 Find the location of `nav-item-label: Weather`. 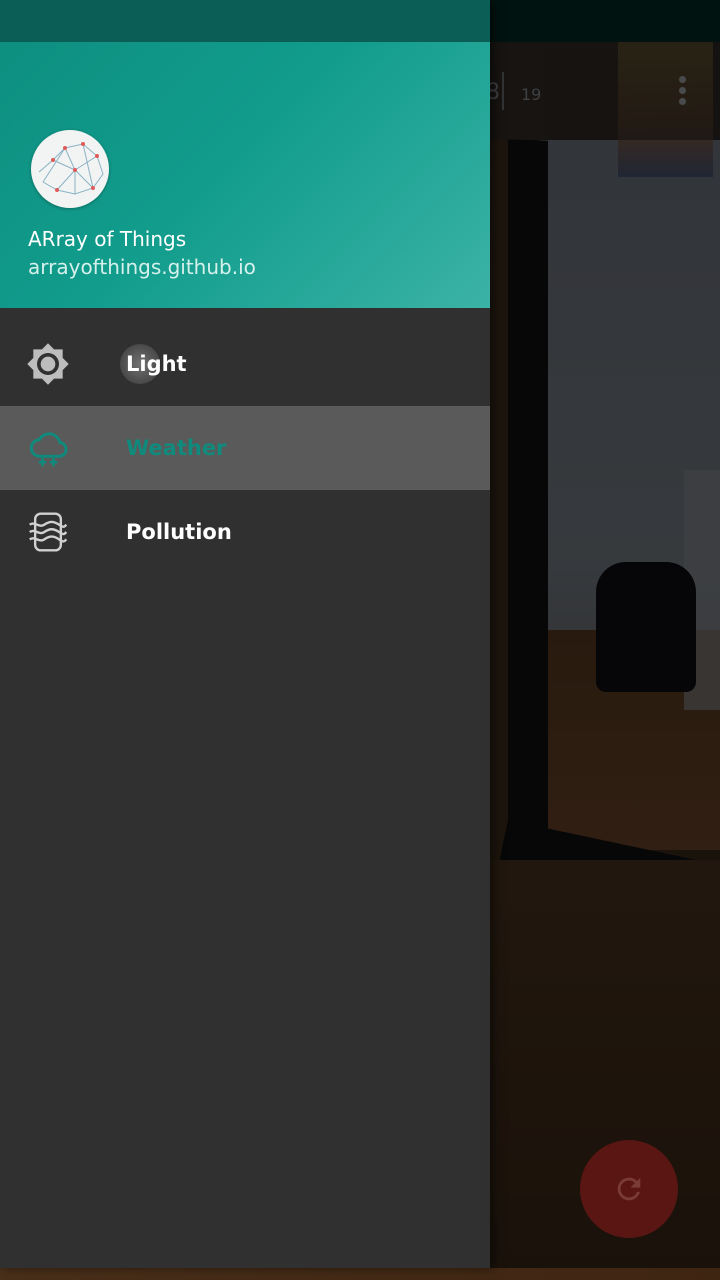

nav-item-label: Weather is located at coordinates (176, 448).